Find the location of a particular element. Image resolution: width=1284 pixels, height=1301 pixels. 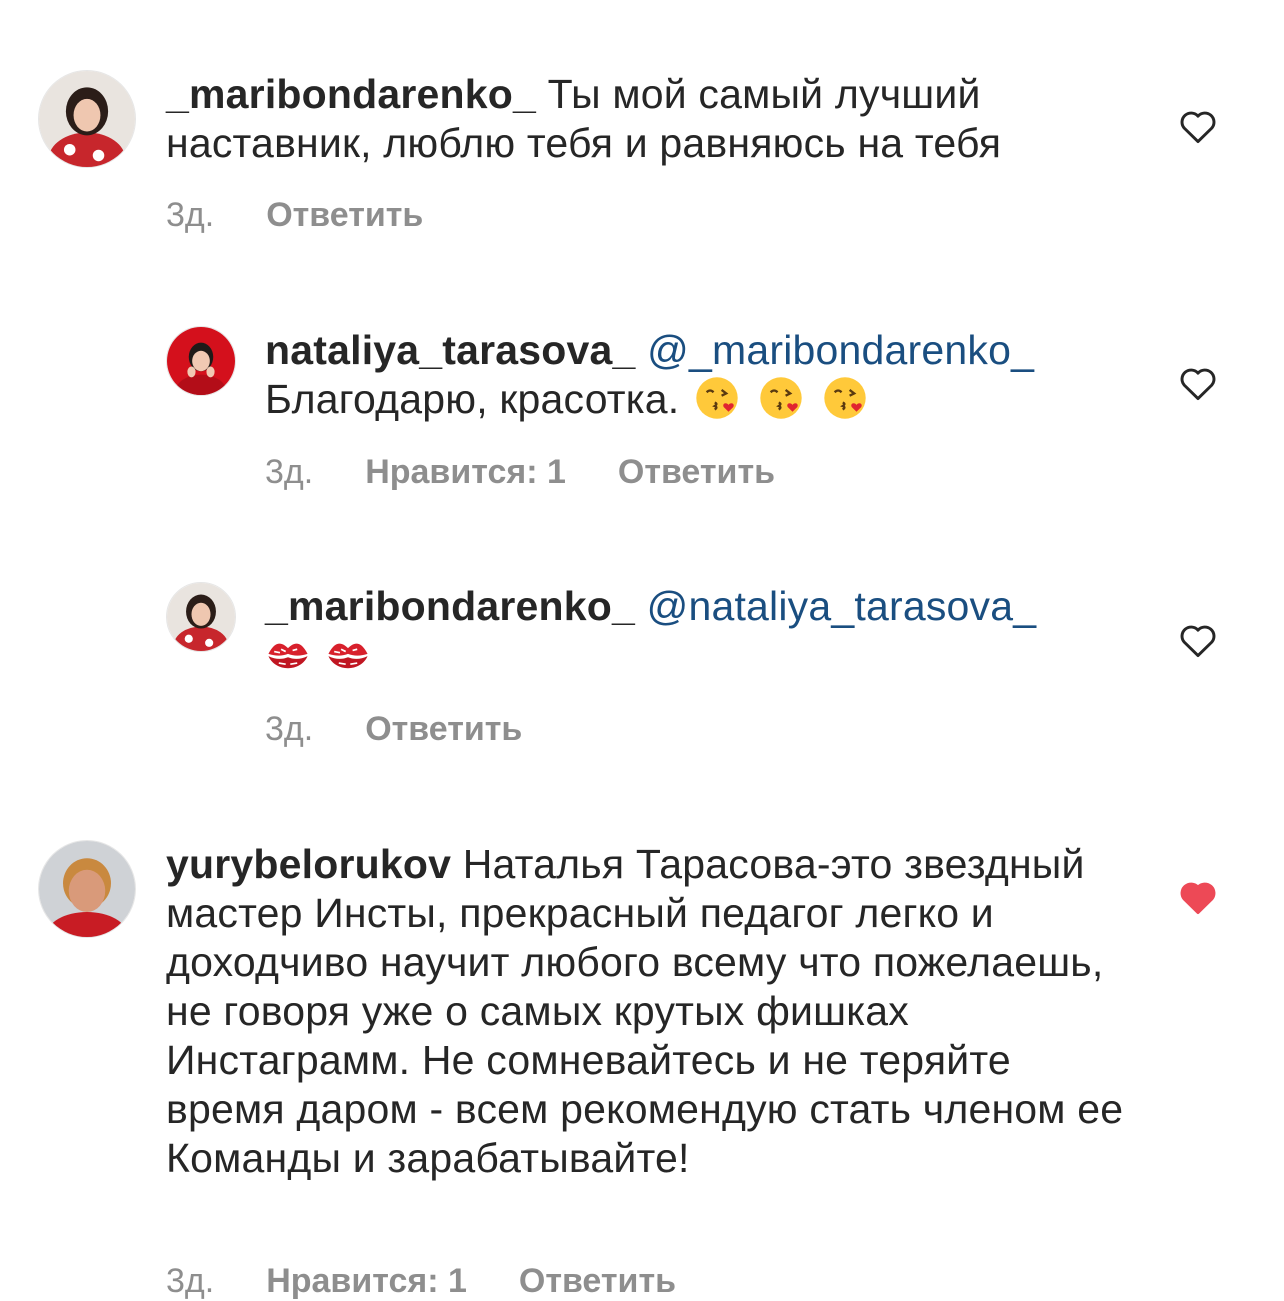

comment-username: nataliya_tarasova_ is located at coordinates (450, 350).